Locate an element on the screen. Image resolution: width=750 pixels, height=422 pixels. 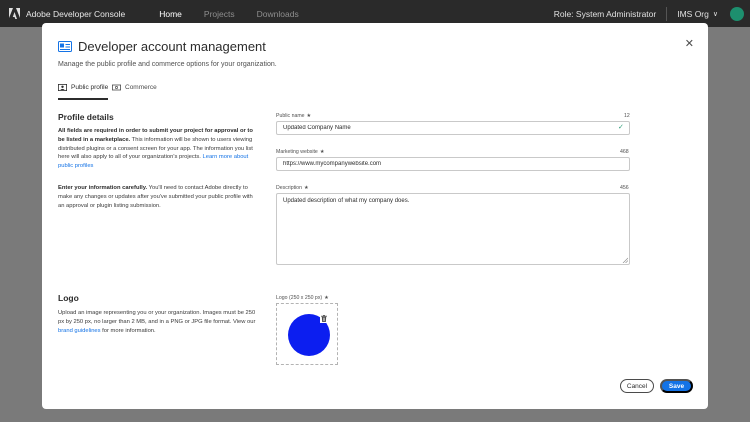
profile-details-heading: Profile details is located at coordinates (86, 117).